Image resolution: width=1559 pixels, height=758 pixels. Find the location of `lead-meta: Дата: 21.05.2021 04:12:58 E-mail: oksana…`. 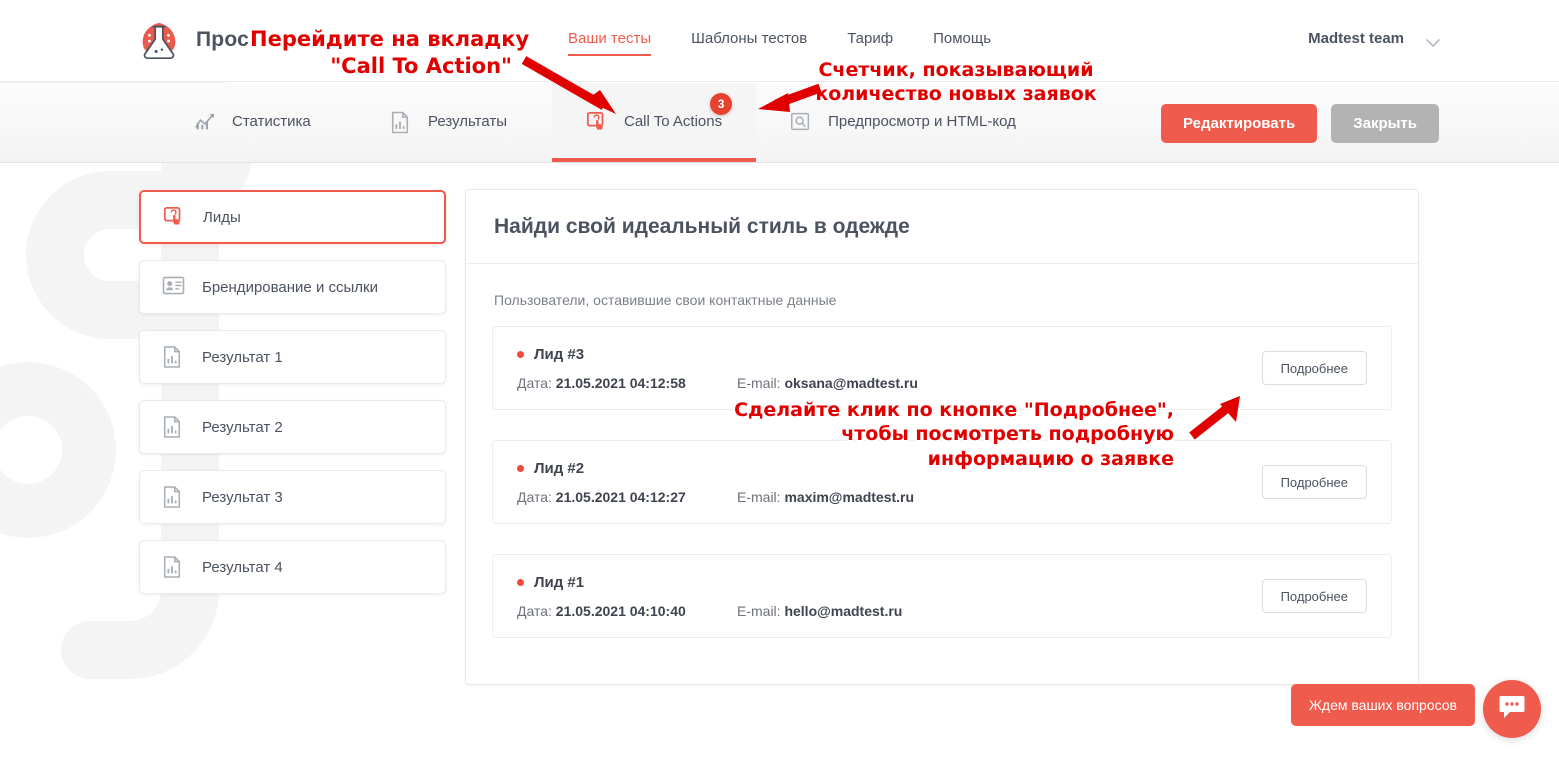

lead-meta: Дата: 21.05.2021 04:12:58 E-mail: oksana… is located at coordinates (889, 383).